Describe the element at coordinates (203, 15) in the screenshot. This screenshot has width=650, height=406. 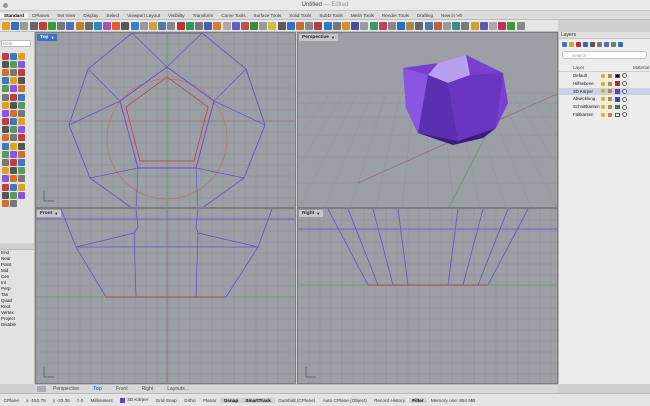
I see `toolbar-tab: Transform` at that location.